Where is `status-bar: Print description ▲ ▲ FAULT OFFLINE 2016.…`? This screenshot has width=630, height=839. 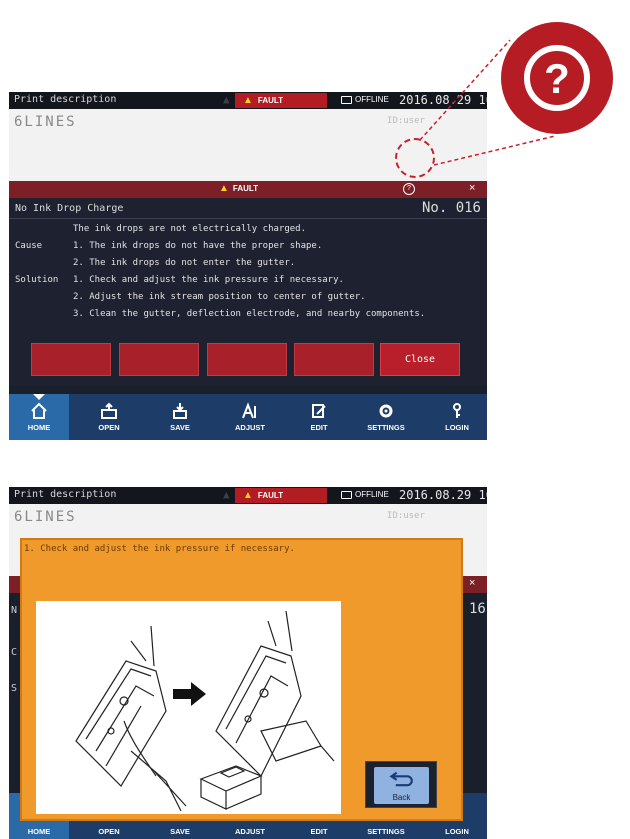
status-bar: Print description ▲ ▲ FAULT OFFLINE 2016.… is located at coordinates (248, 495).